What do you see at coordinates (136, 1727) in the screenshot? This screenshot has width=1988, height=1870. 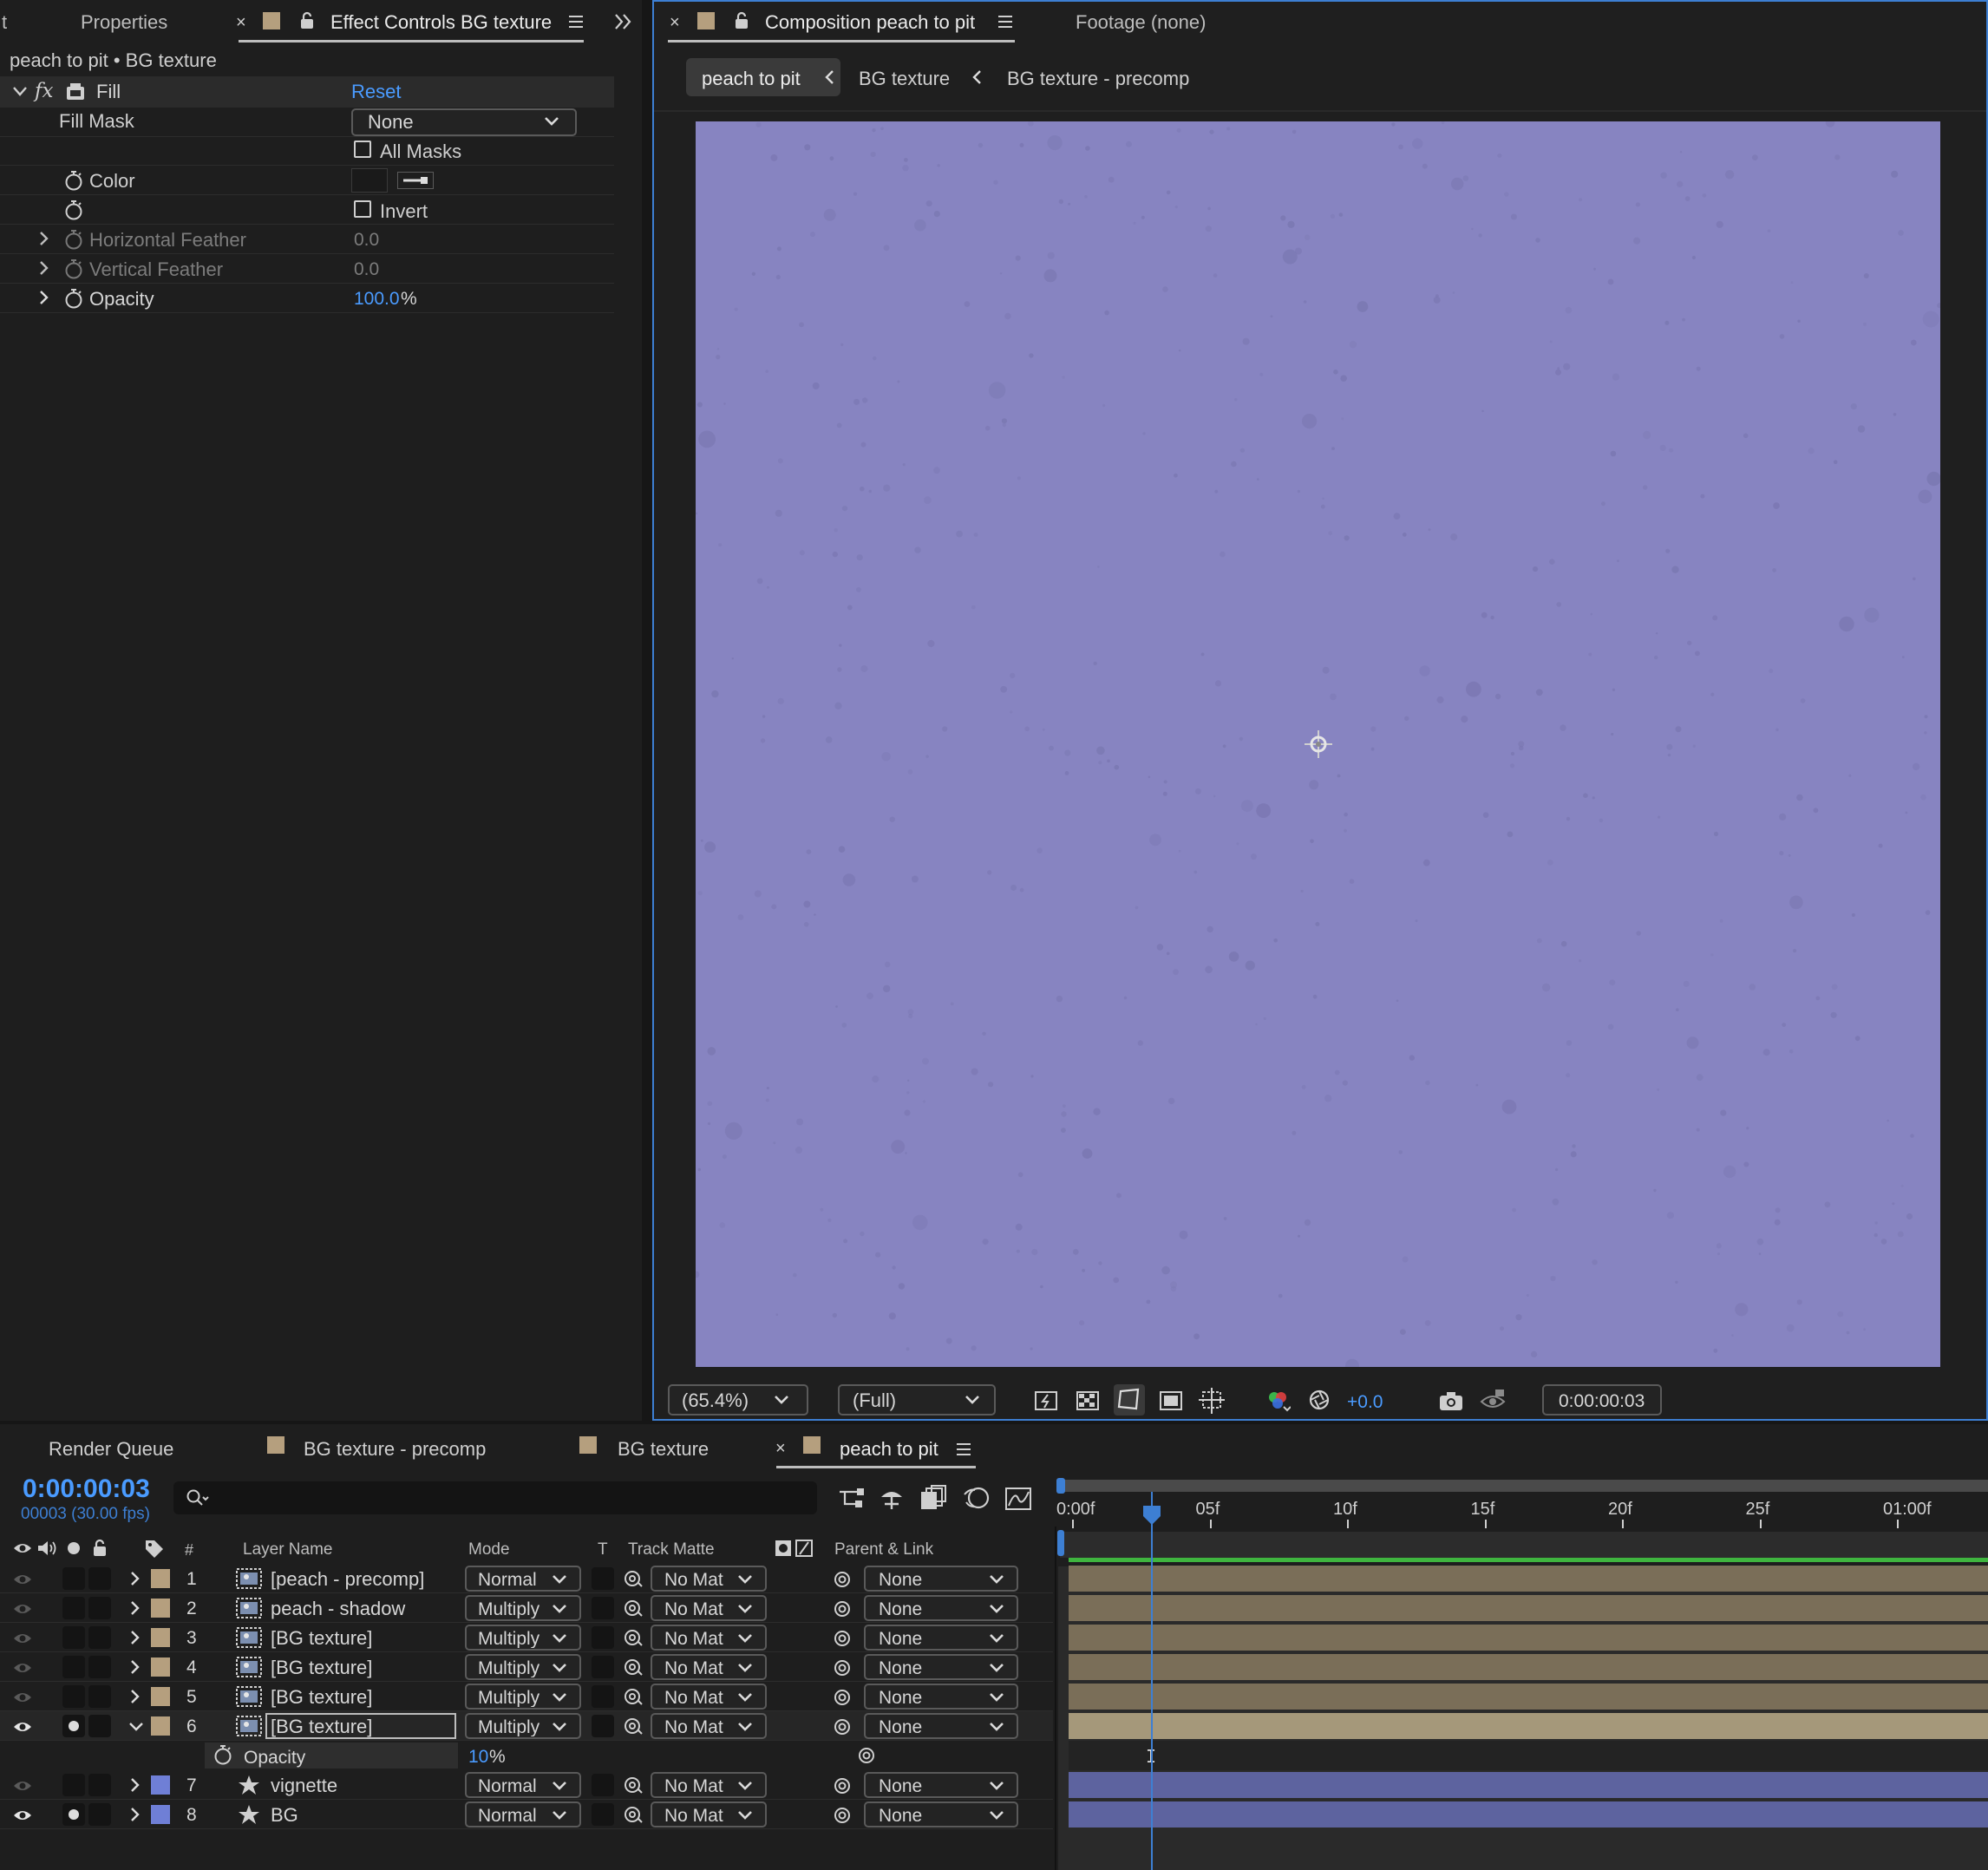 I see `collapse-arrow-icon` at bounding box center [136, 1727].